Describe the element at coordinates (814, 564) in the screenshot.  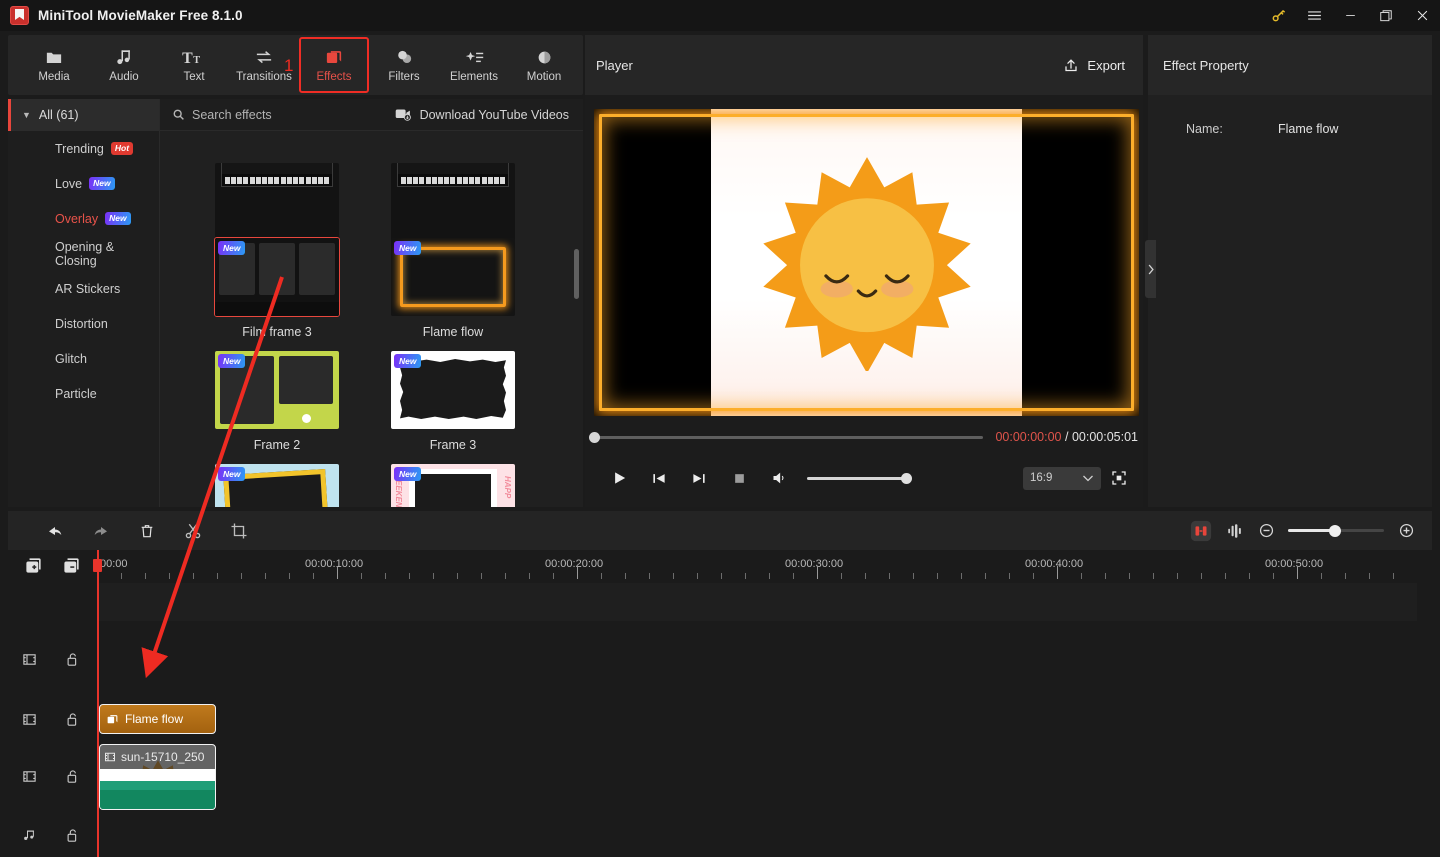
I see `ruler-label: 00:00:30:00` at that location.